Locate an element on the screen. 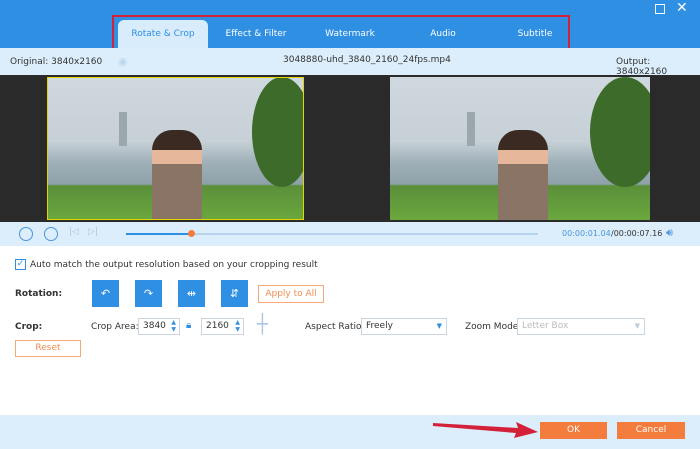  stop-button is located at coordinates (51, 234).